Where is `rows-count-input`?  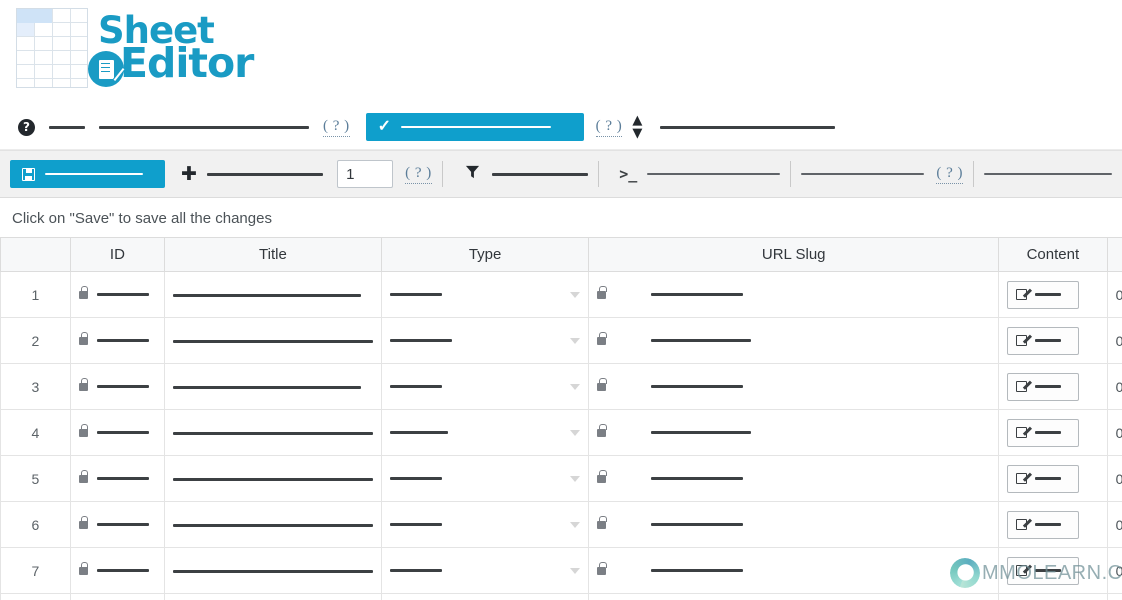 rows-count-input is located at coordinates (365, 174).